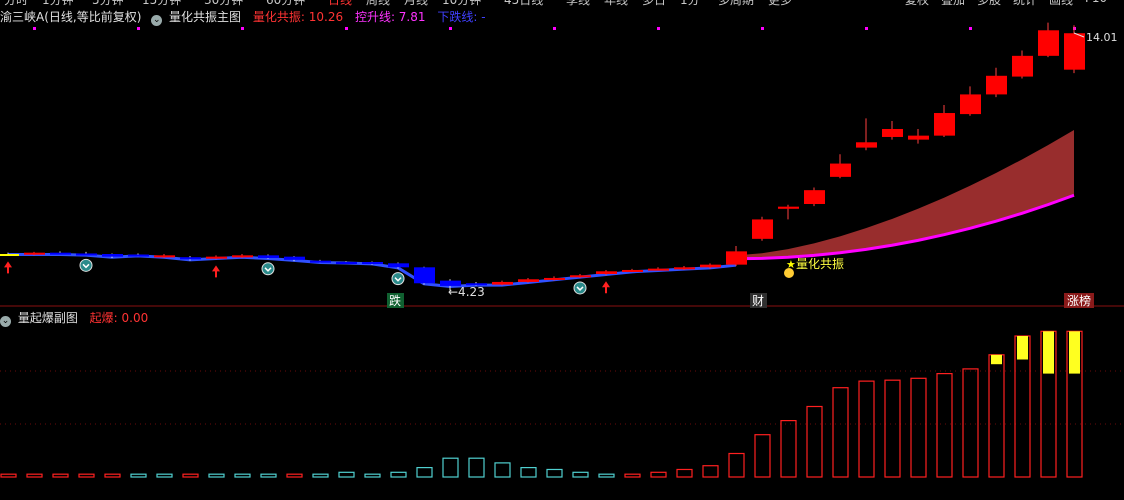  What do you see at coordinates (466, 292) in the screenshot?
I see `low-price-label: ←4.23` at bounding box center [466, 292].